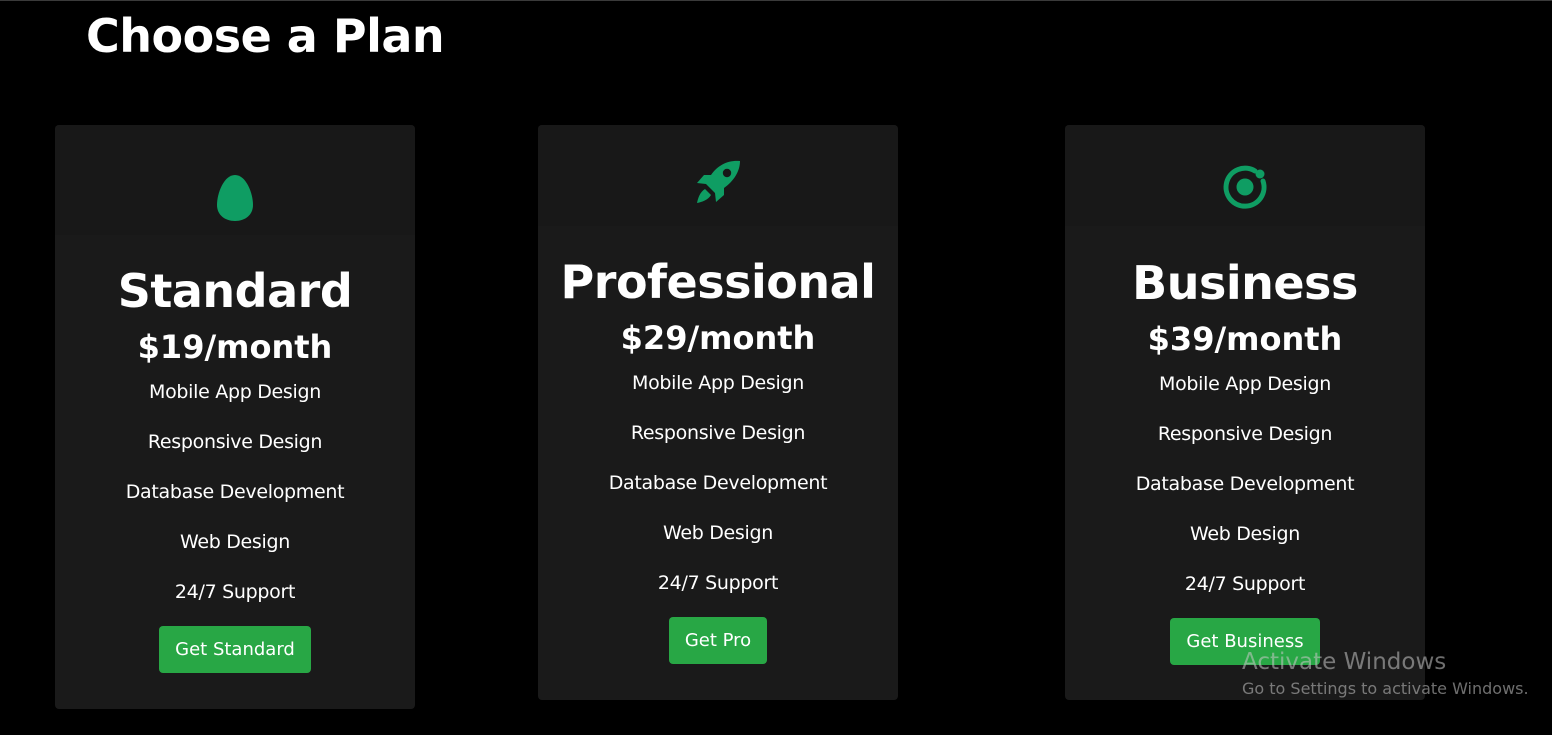 The image size is (1552, 735). I want to click on get-standard-button: Get Standard, so click(235, 649).